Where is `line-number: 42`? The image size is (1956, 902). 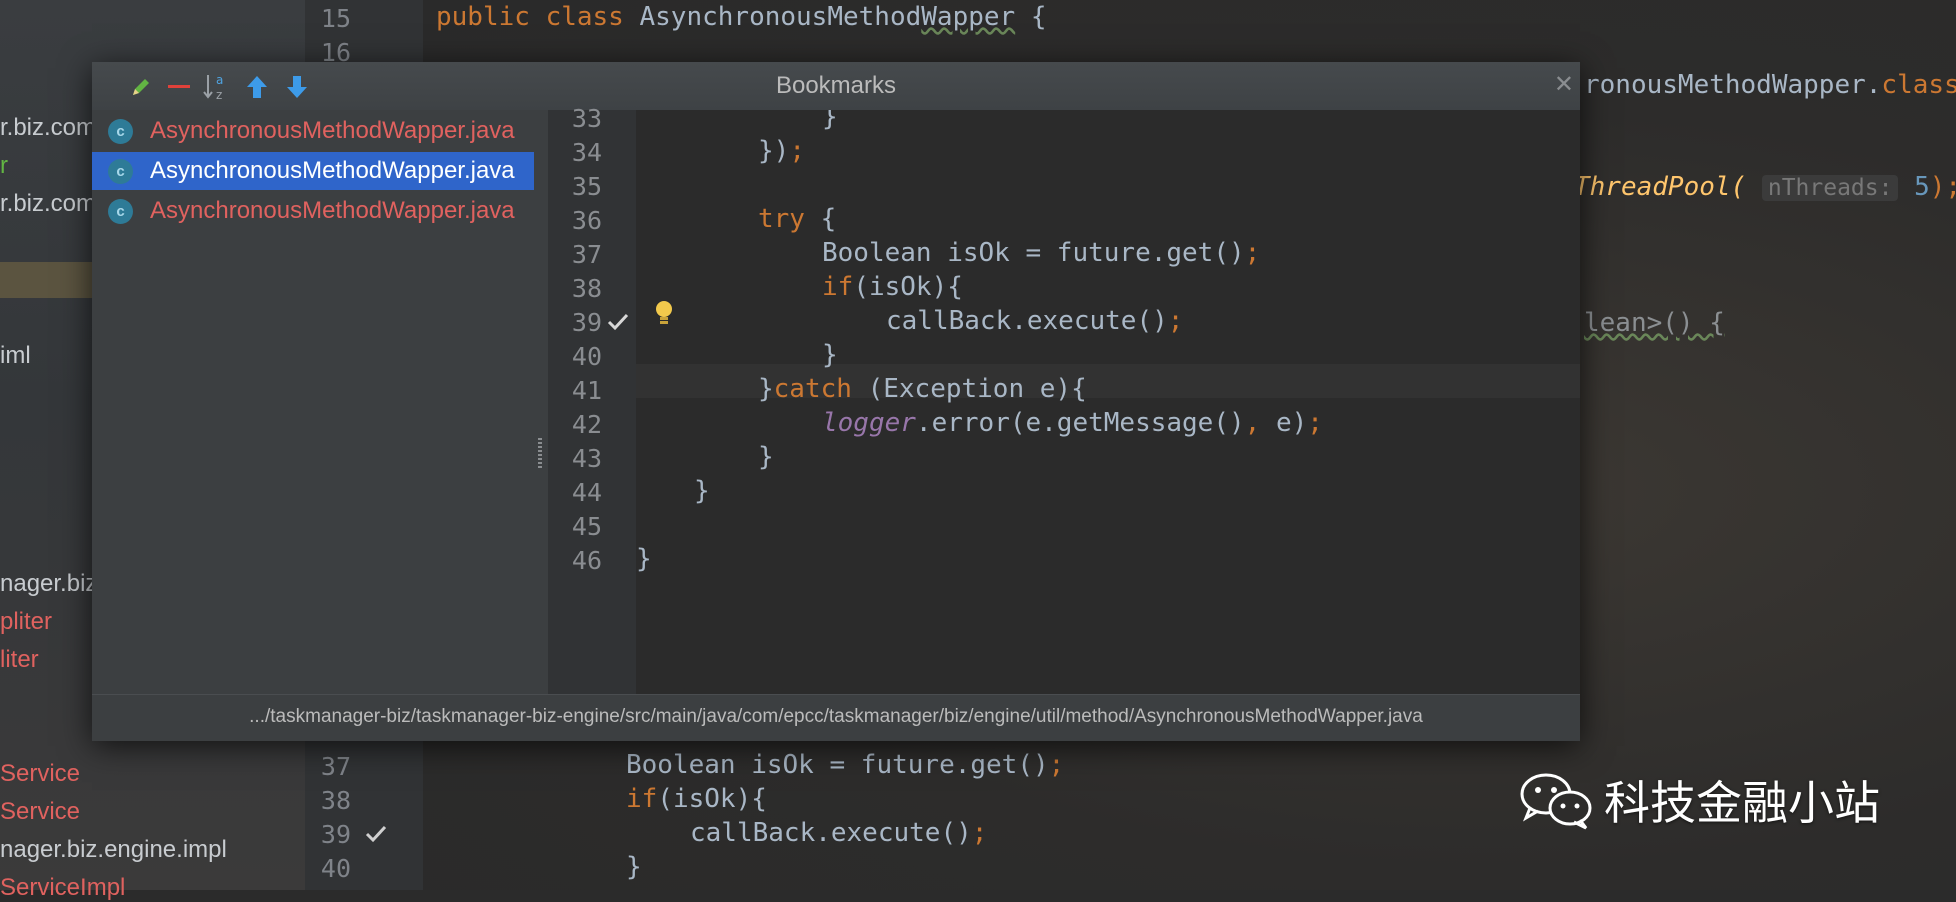 line-number: 42 is located at coordinates (586, 424).